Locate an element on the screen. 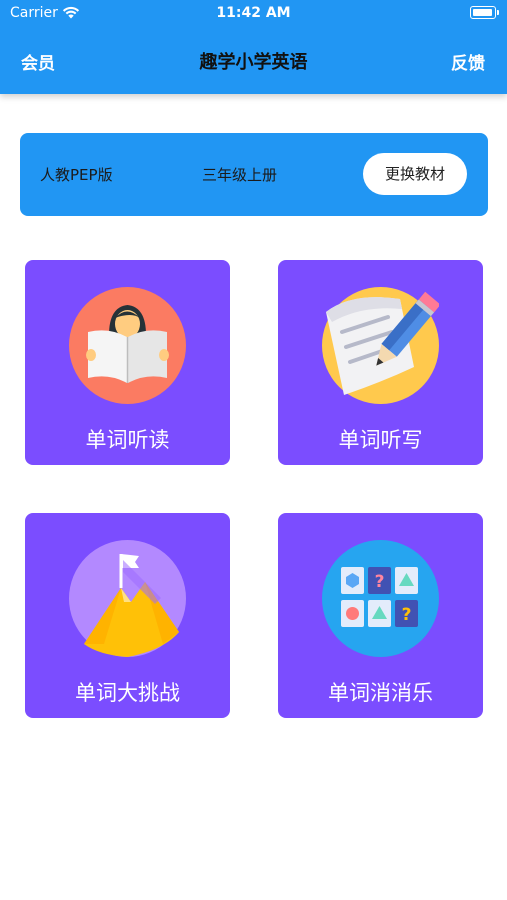 The height and width of the screenshot is (900, 507). change-textbook-button: 更换教材 is located at coordinates (415, 174).